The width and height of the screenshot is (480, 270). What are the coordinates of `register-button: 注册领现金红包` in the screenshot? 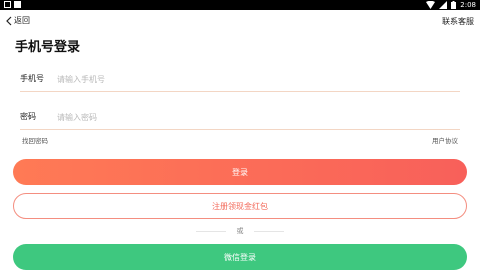 It's located at (240, 206).